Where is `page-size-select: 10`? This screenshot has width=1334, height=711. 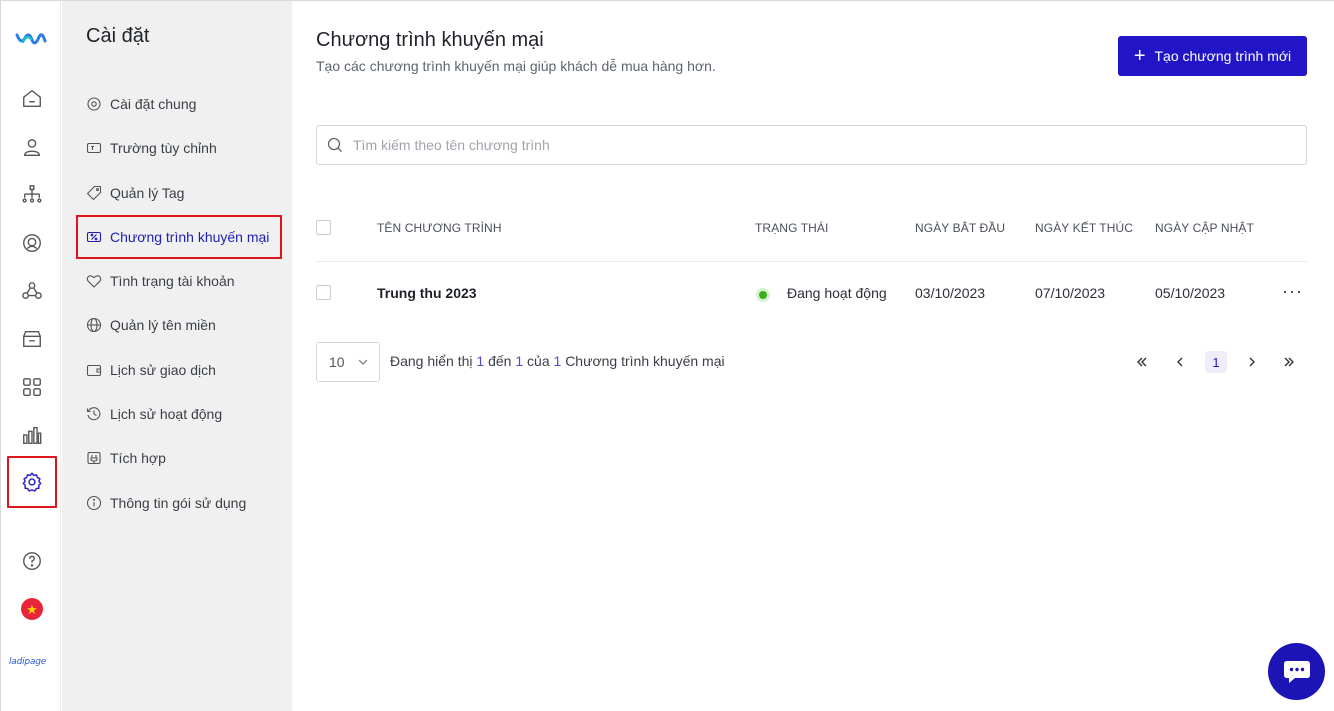 page-size-select: 10 is located at coordinates (348, 362).